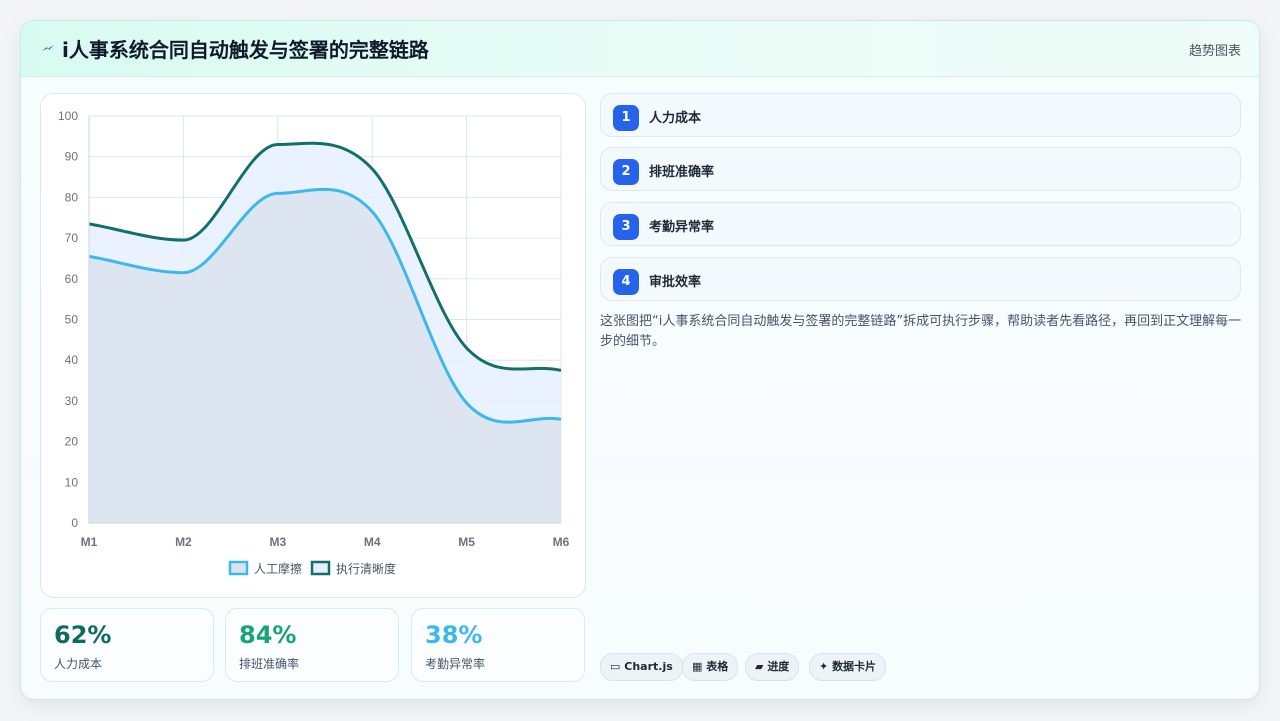 This screenshot has height=721, width=1280. I want to click on step-number: 2, so click(626, 172).